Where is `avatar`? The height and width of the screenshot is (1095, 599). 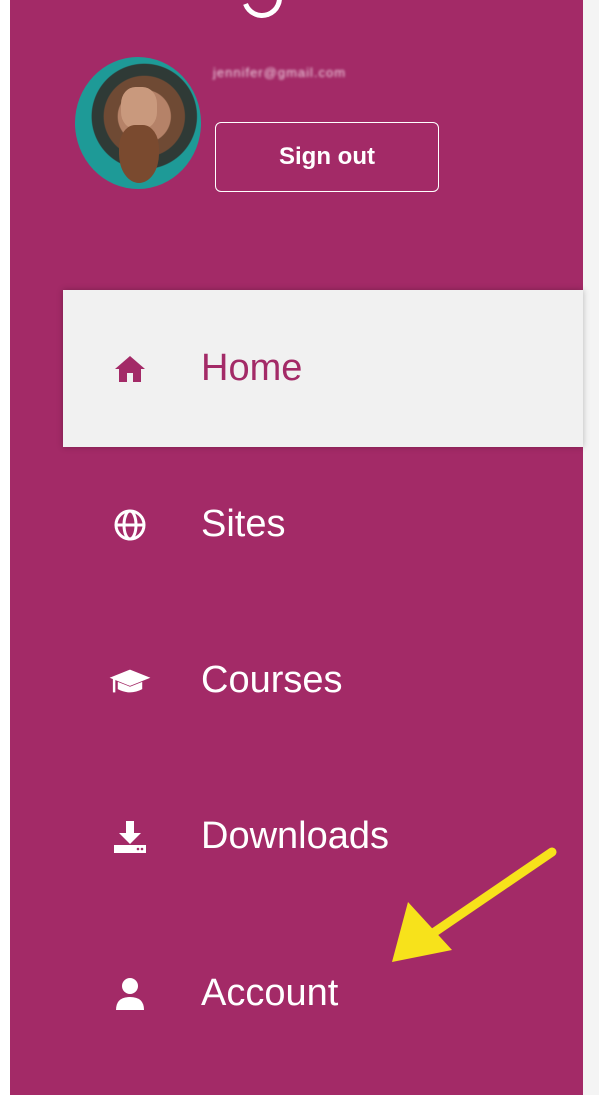
avatar is located at coordinates (138, 123).